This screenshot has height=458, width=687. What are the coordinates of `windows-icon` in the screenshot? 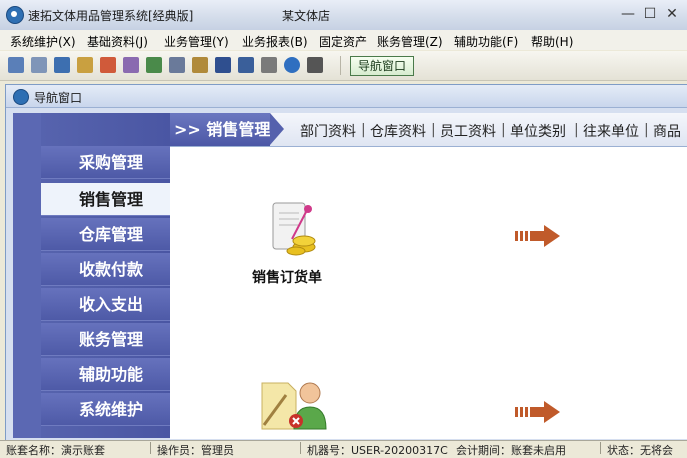 It's located at (62, 65).